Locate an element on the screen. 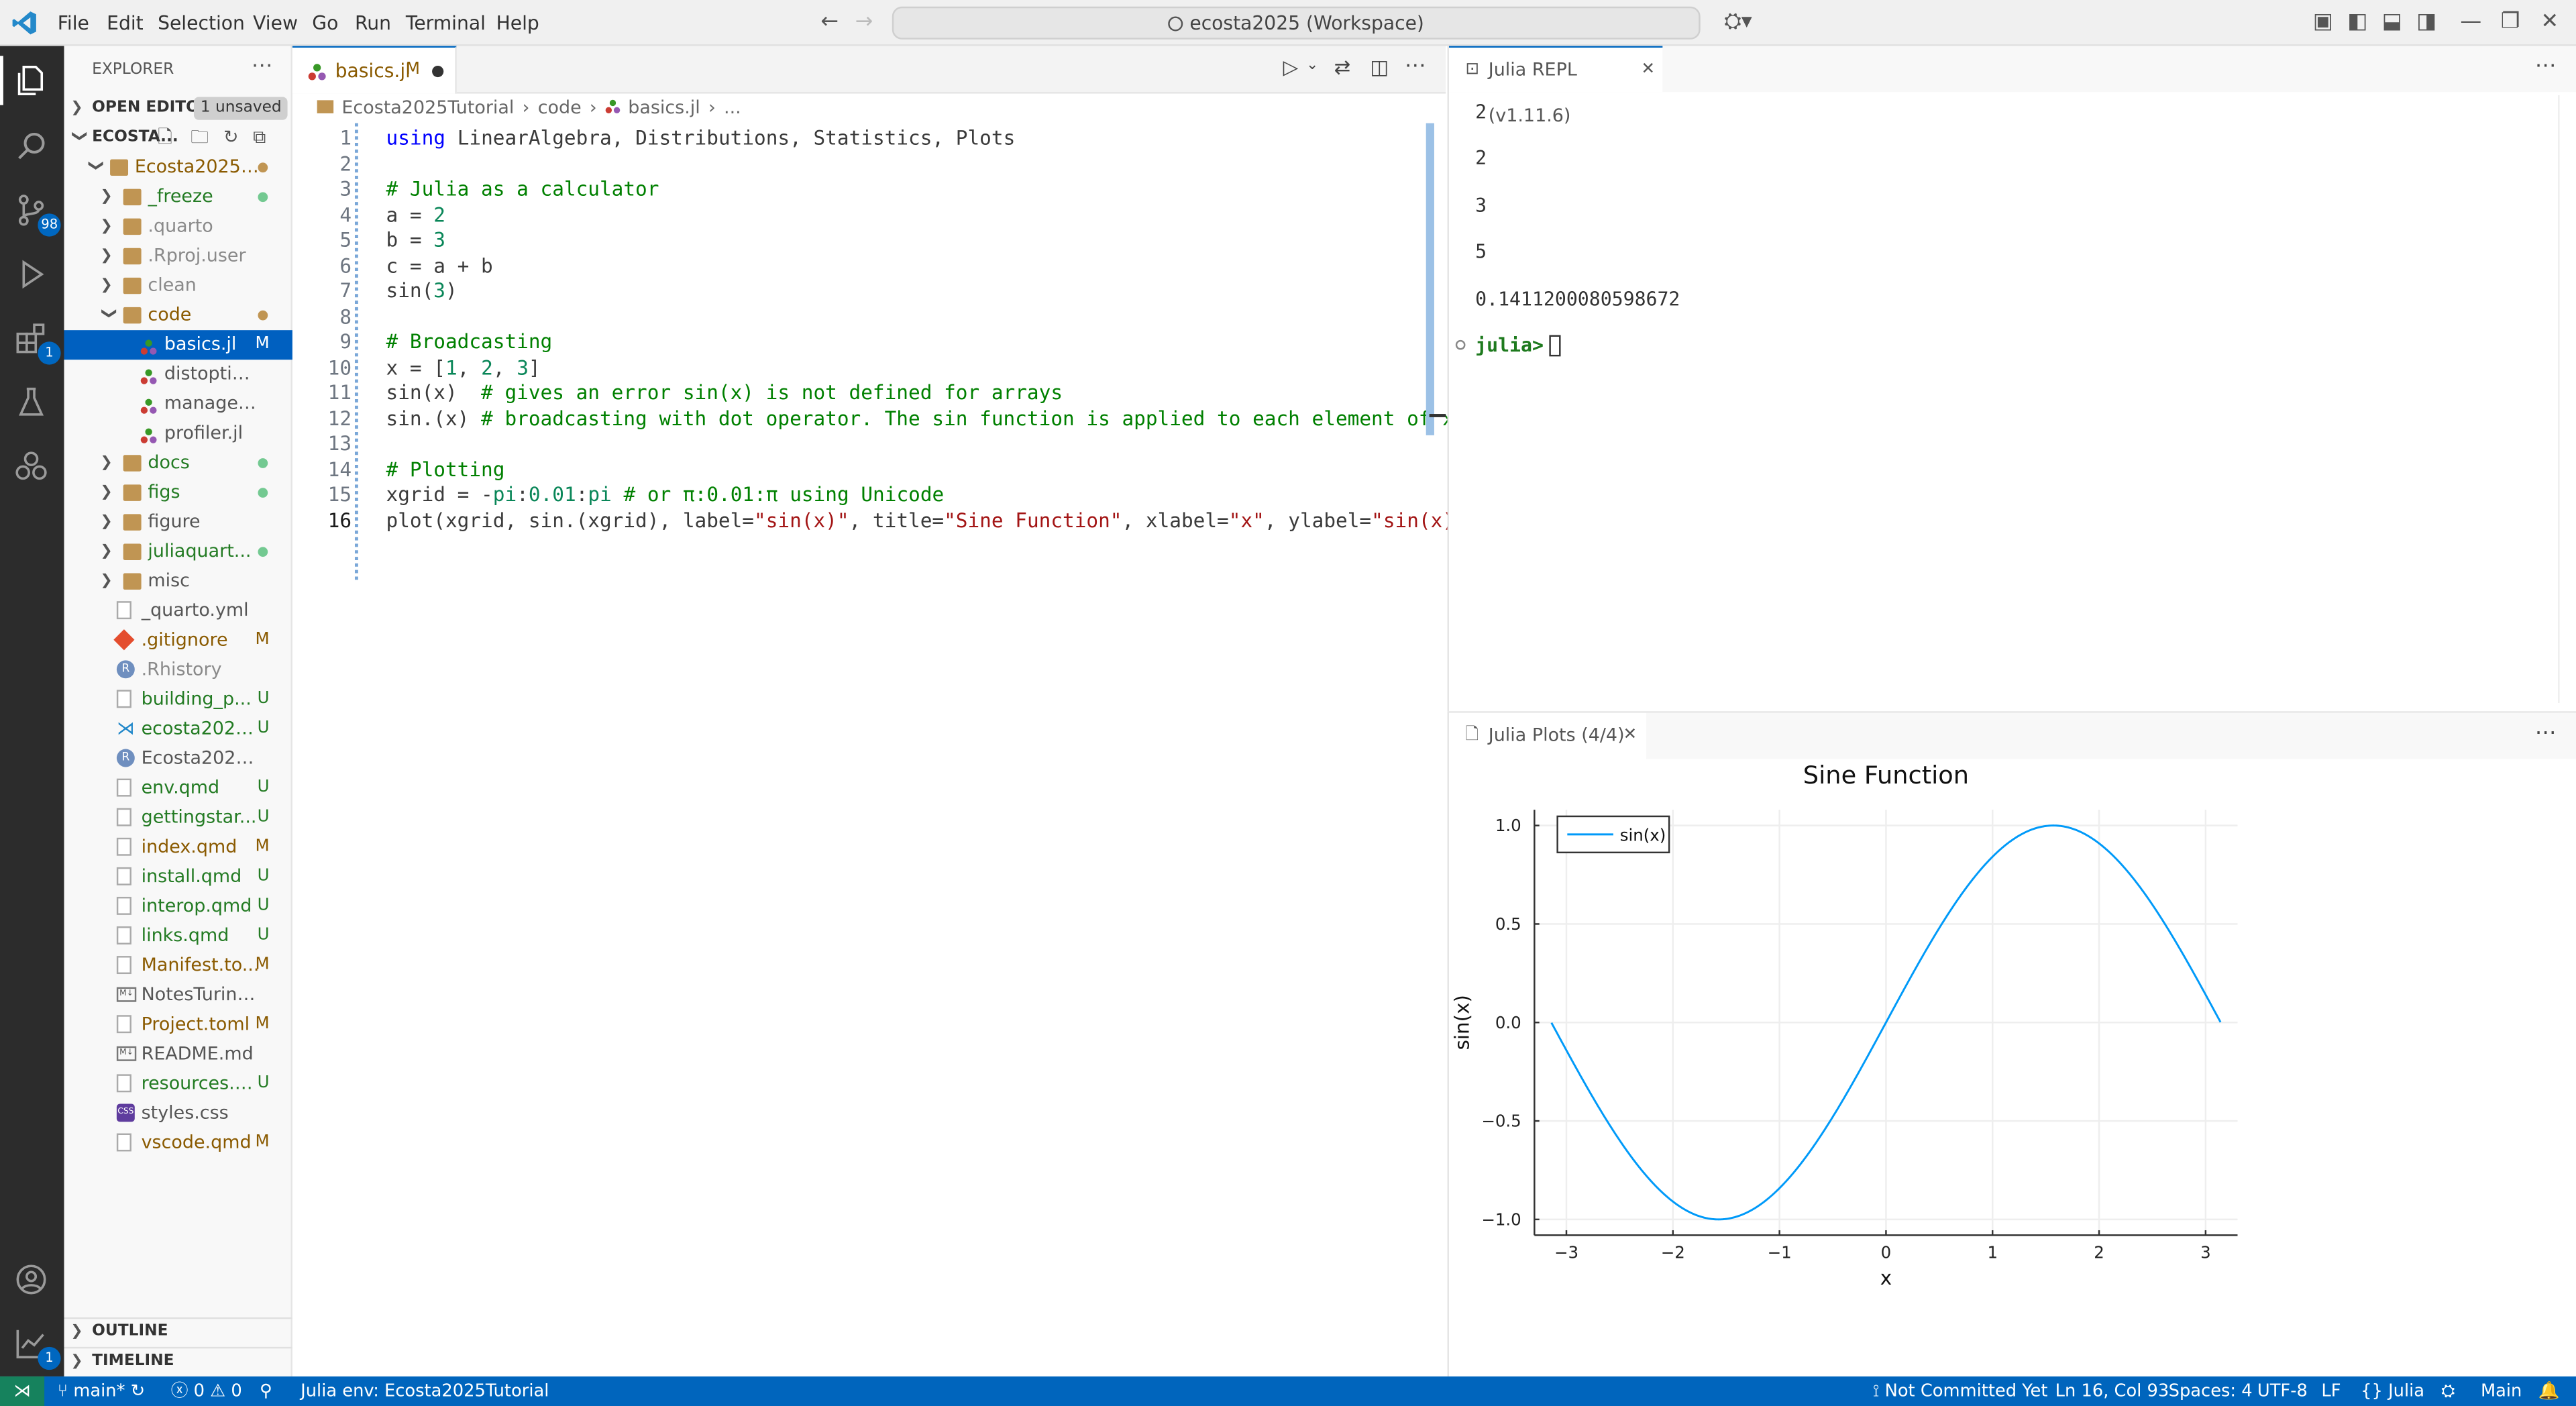 The height and width of the screenshot is (1406, 2576). tab-basics-jl: basics.jl M is located at coordinates (374, 70).